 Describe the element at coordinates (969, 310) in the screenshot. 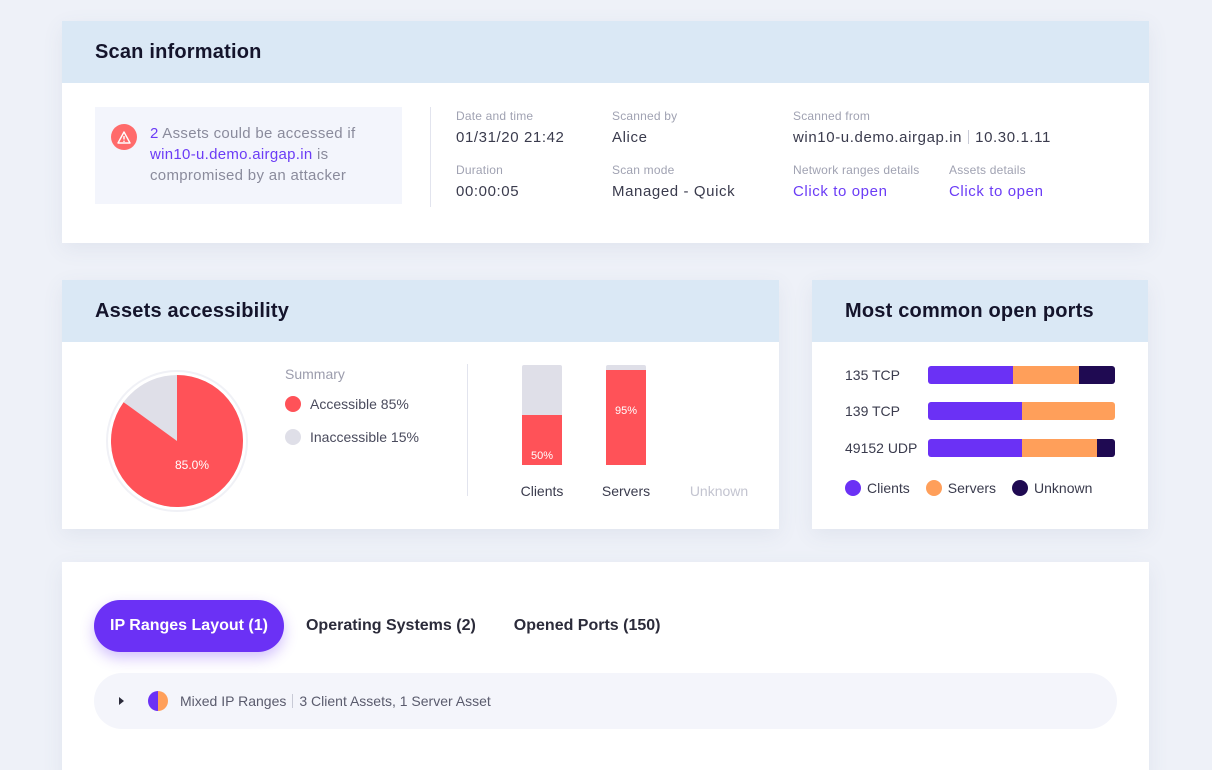

I see `open-ports-title: Most common open ports` at that location.